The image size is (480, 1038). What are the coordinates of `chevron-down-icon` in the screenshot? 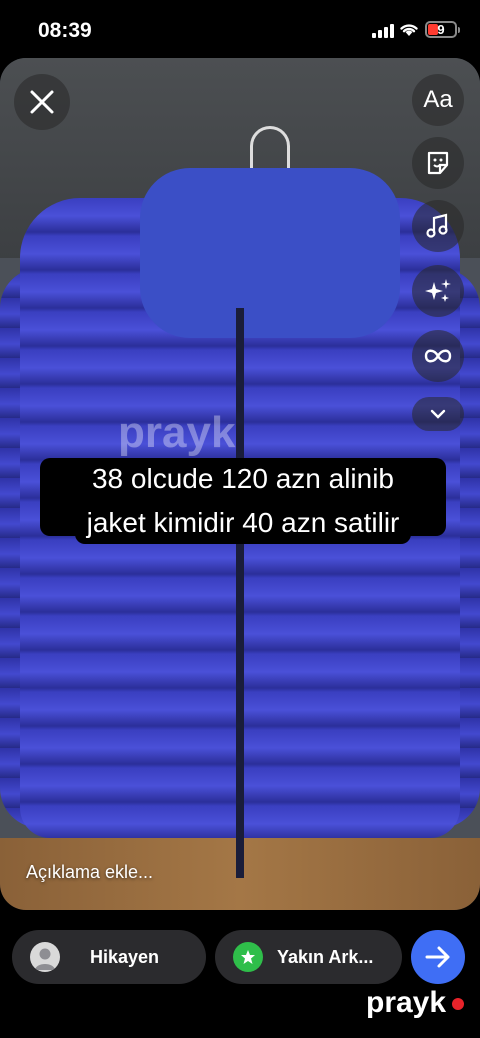 It's located at (438, 414).